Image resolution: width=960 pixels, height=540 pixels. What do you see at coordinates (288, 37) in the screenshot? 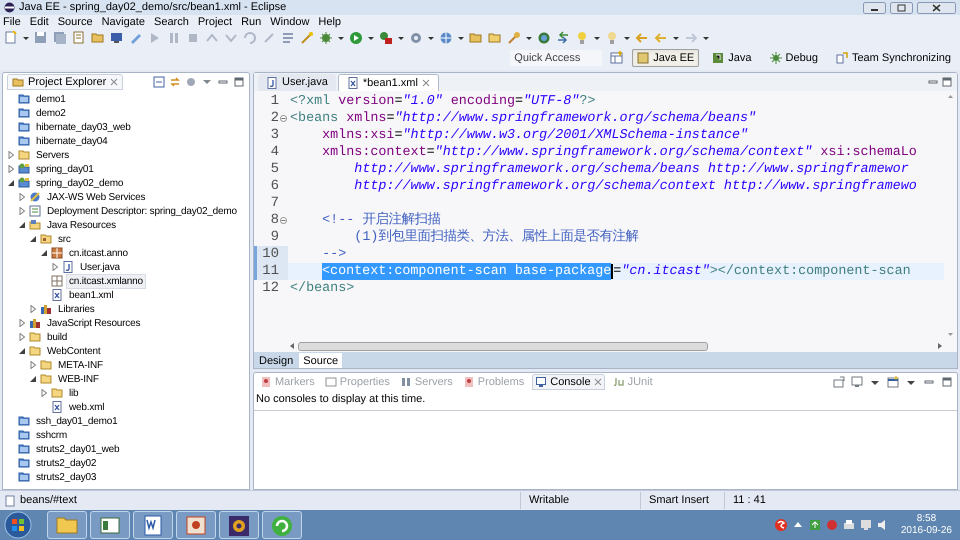
I see `list-icon` at bounding box center [288, 37].